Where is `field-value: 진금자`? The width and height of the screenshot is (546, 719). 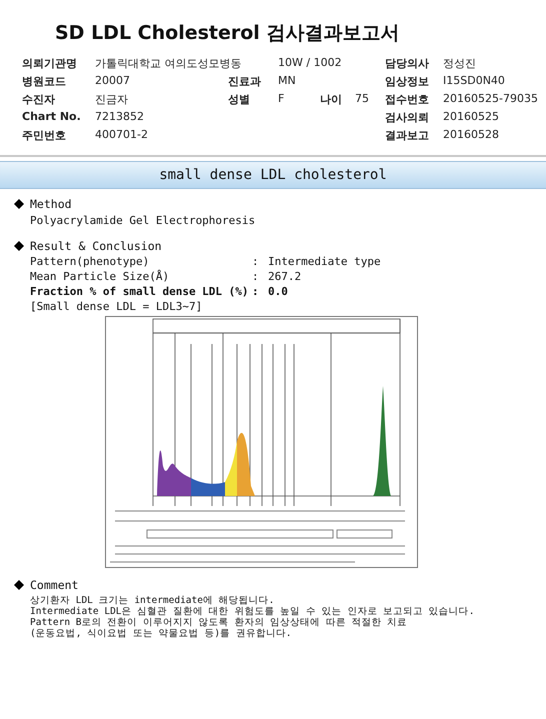 field-value: 진금자 is located at coordinates (112, 100).